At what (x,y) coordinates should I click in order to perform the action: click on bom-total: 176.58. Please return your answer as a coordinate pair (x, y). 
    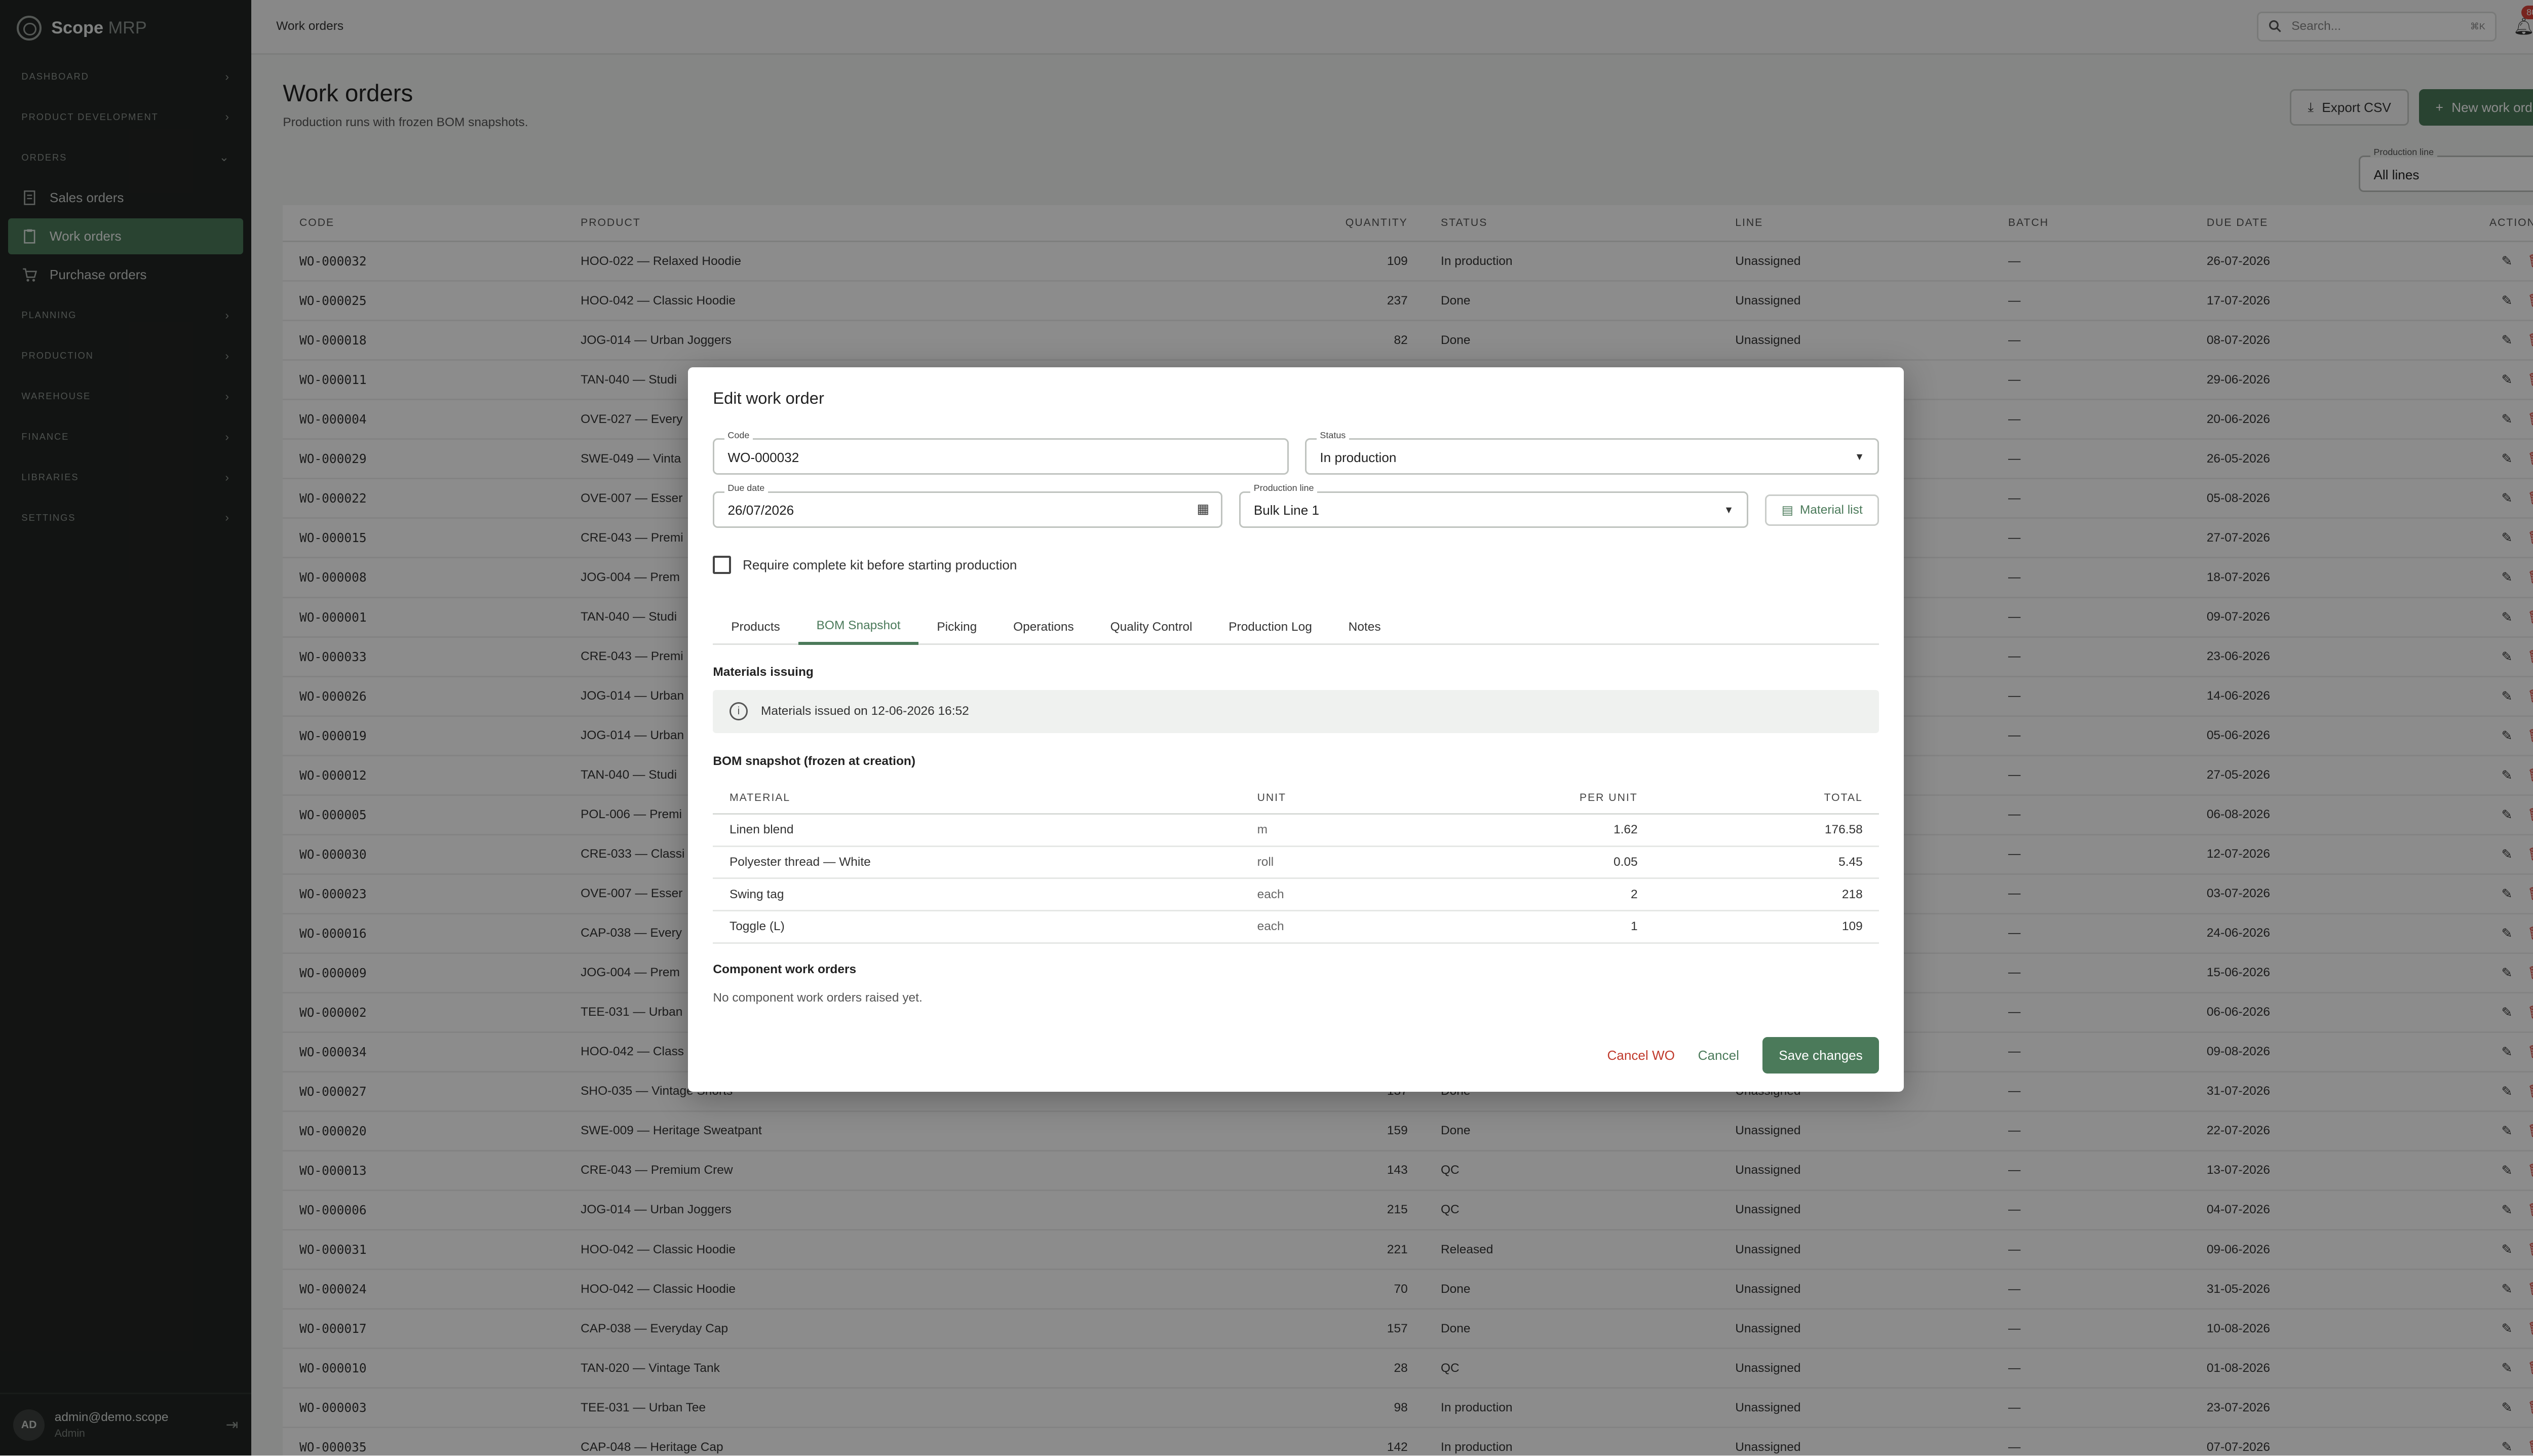
    Looking at the image, I should click on (1766, 830).